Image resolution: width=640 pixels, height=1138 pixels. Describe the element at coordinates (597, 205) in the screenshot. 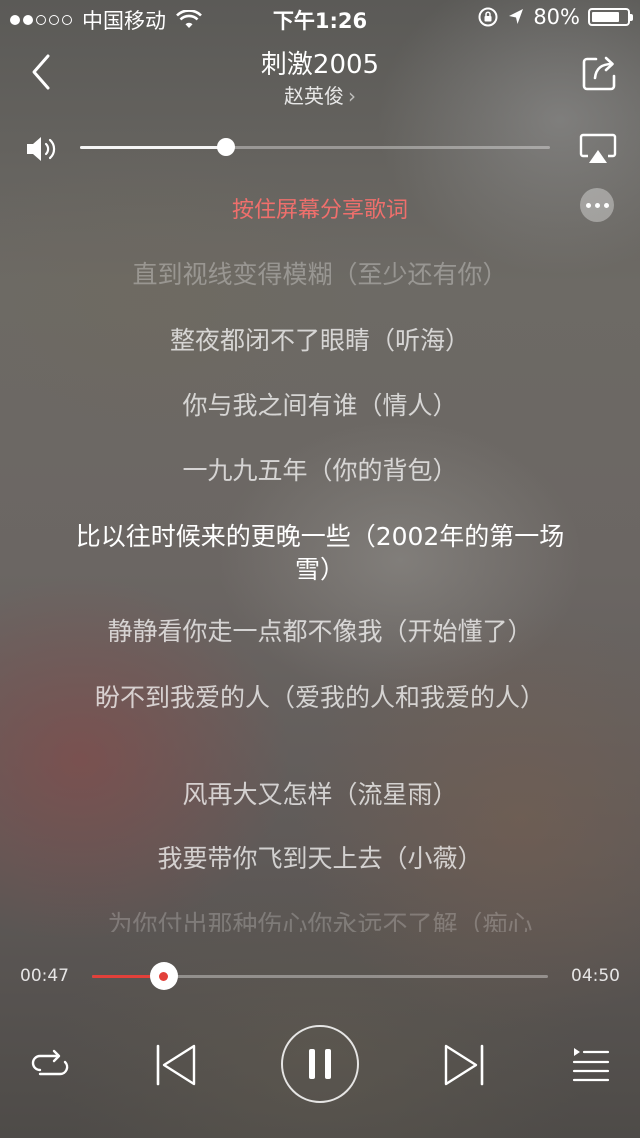

I see `more-icon` at that location.